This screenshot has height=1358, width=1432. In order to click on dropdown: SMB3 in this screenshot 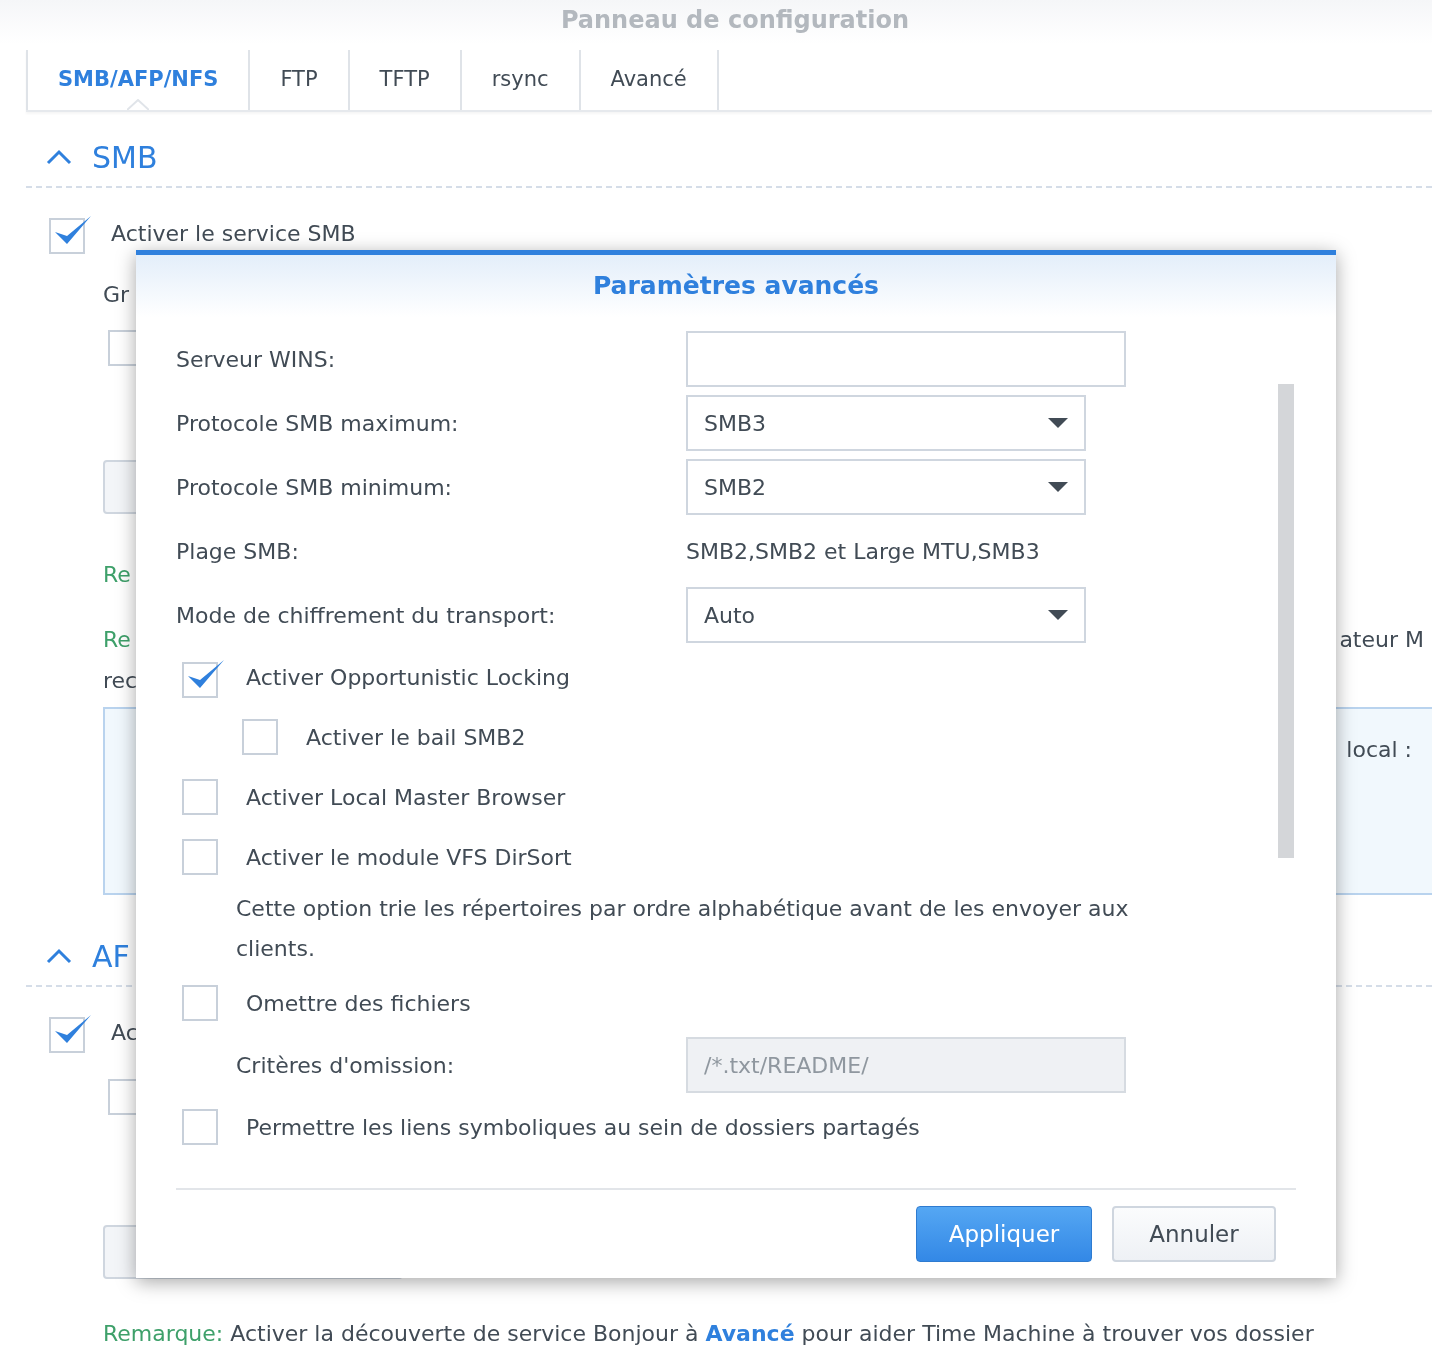, I will do `click(886, 423)`.